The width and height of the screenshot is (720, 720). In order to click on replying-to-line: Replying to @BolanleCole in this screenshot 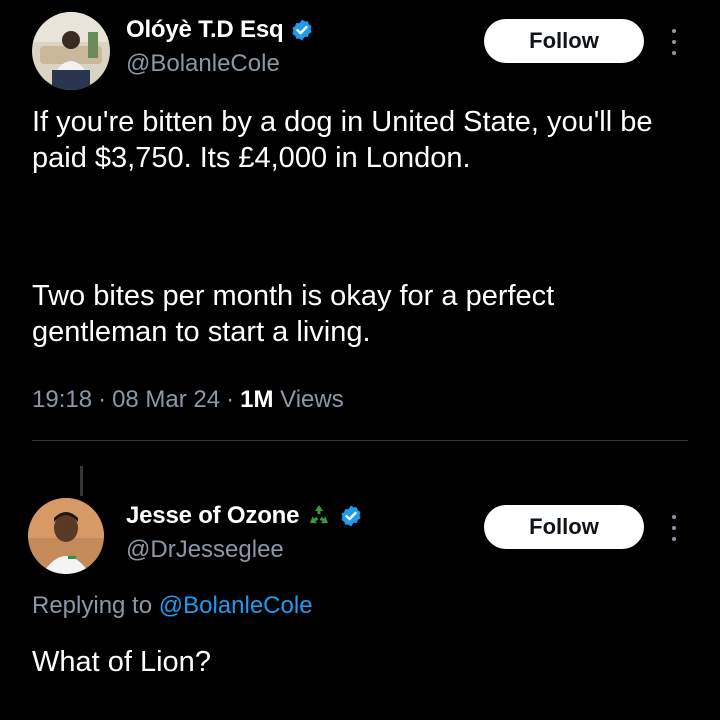, I will do `click(172, 606)`.